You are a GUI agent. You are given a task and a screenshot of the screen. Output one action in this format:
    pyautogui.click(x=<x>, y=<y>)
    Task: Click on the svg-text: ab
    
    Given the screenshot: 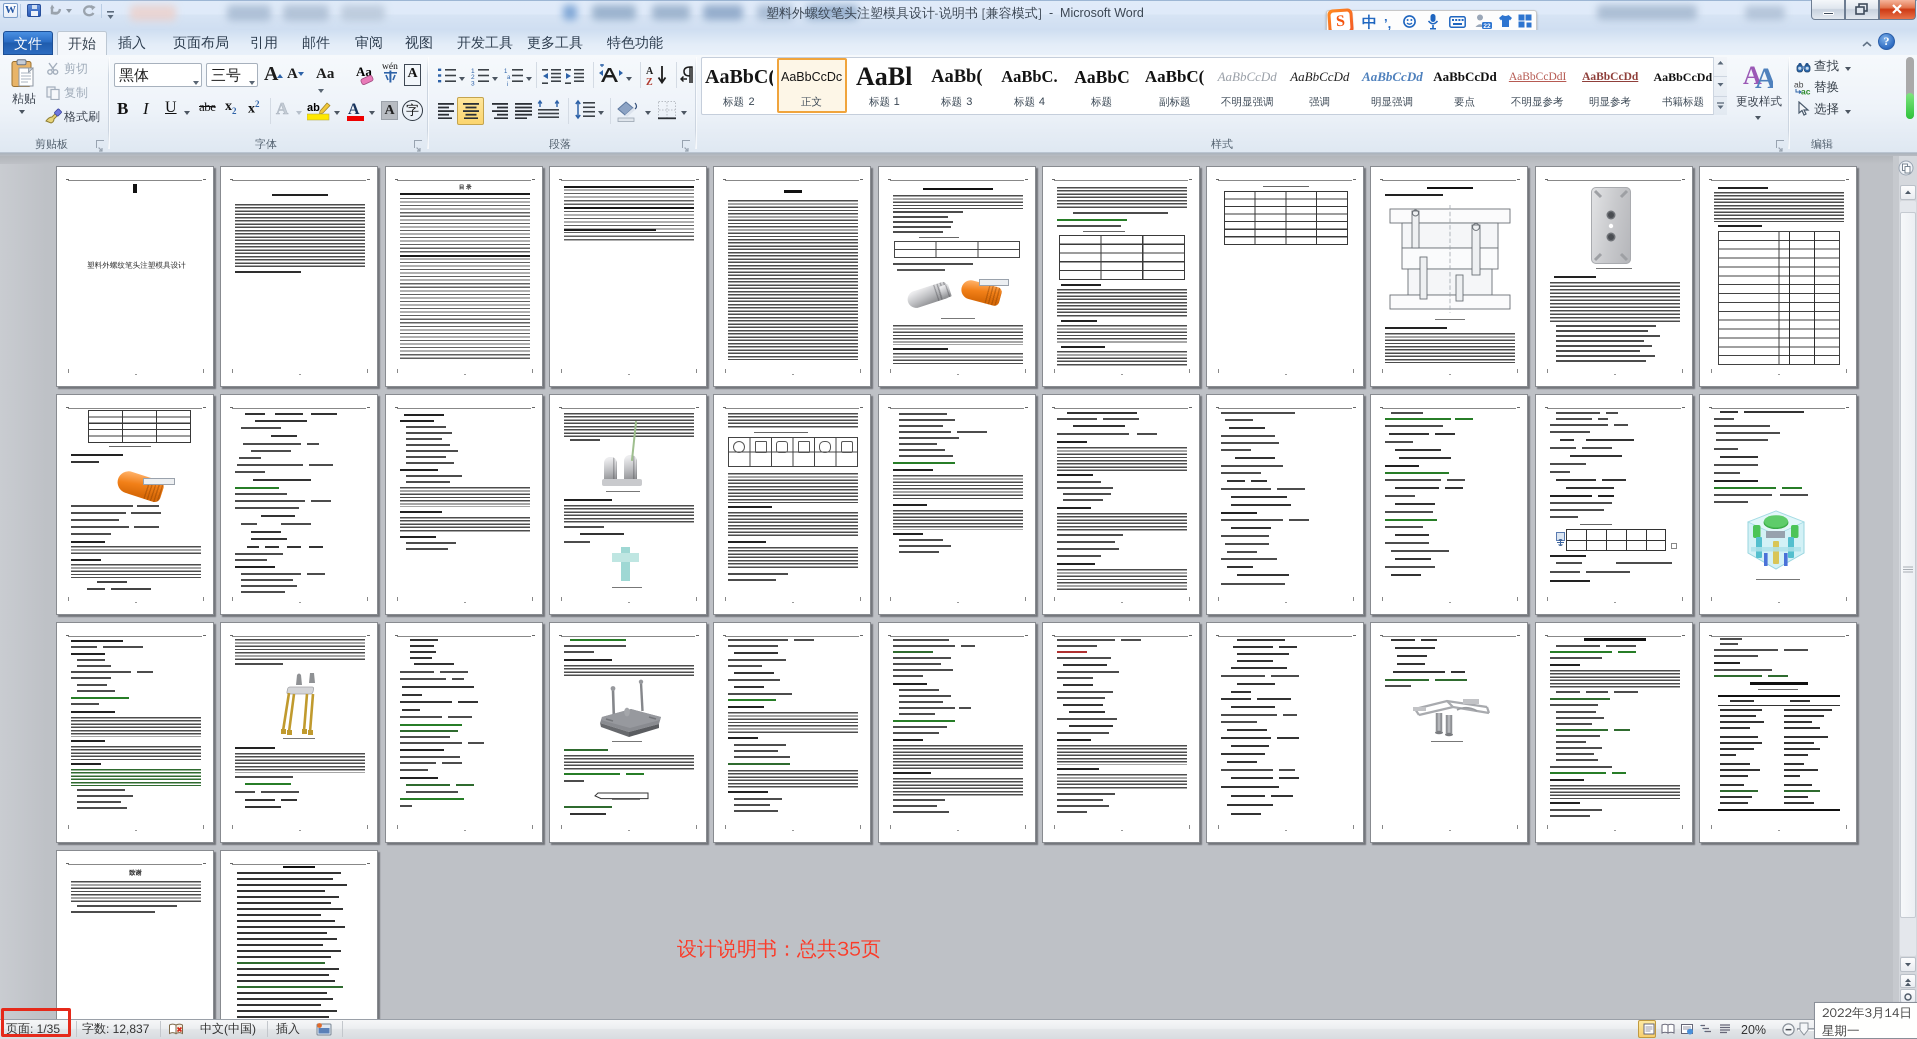 What is the action you would take?
    pyautogui.click(x=313, y=108)
    